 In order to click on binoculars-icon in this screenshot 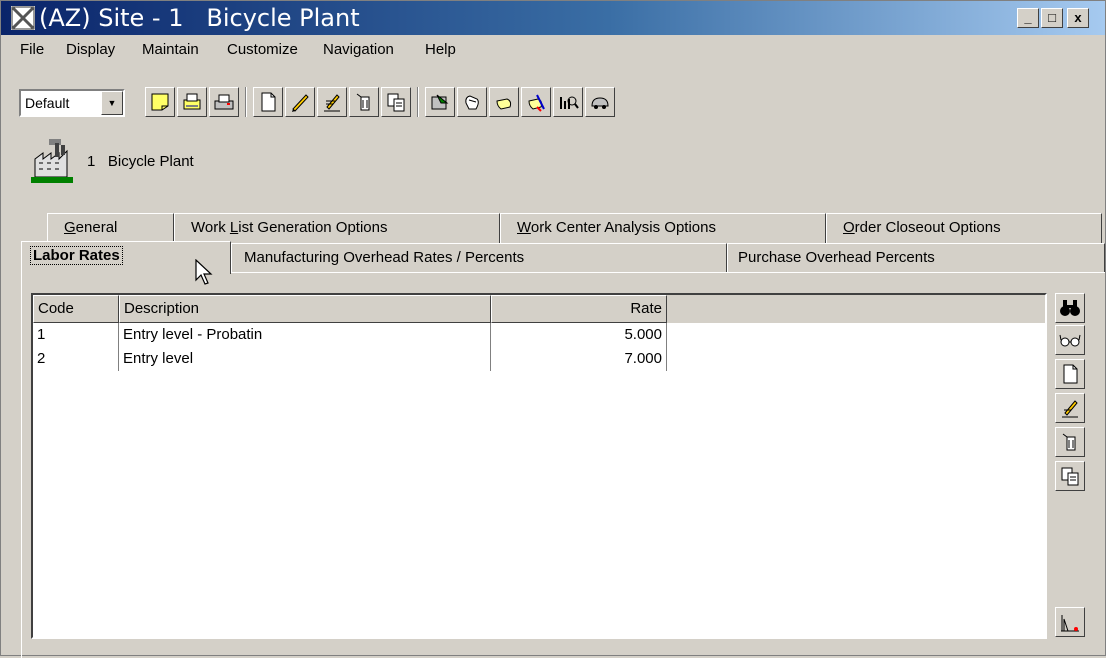, I will do `click(1070, 308)`.